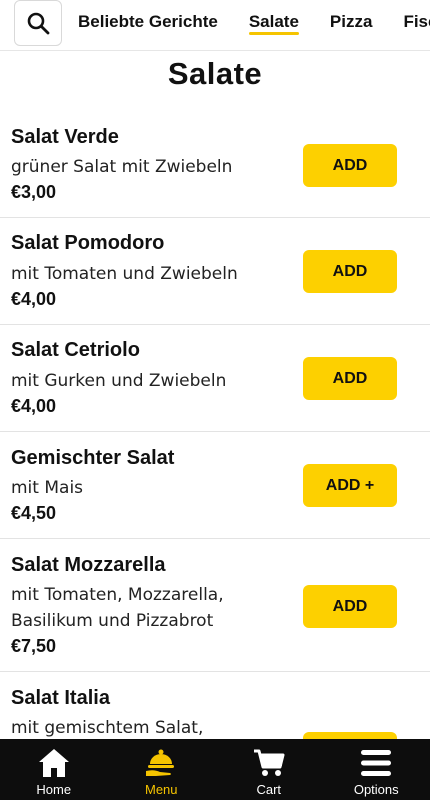 The height and width of the screenshot is (800, 430). What do you see at coordinates (269, 789) in the screenshot?
I see `nav-label: Cart` at bounding box center [269, 789].